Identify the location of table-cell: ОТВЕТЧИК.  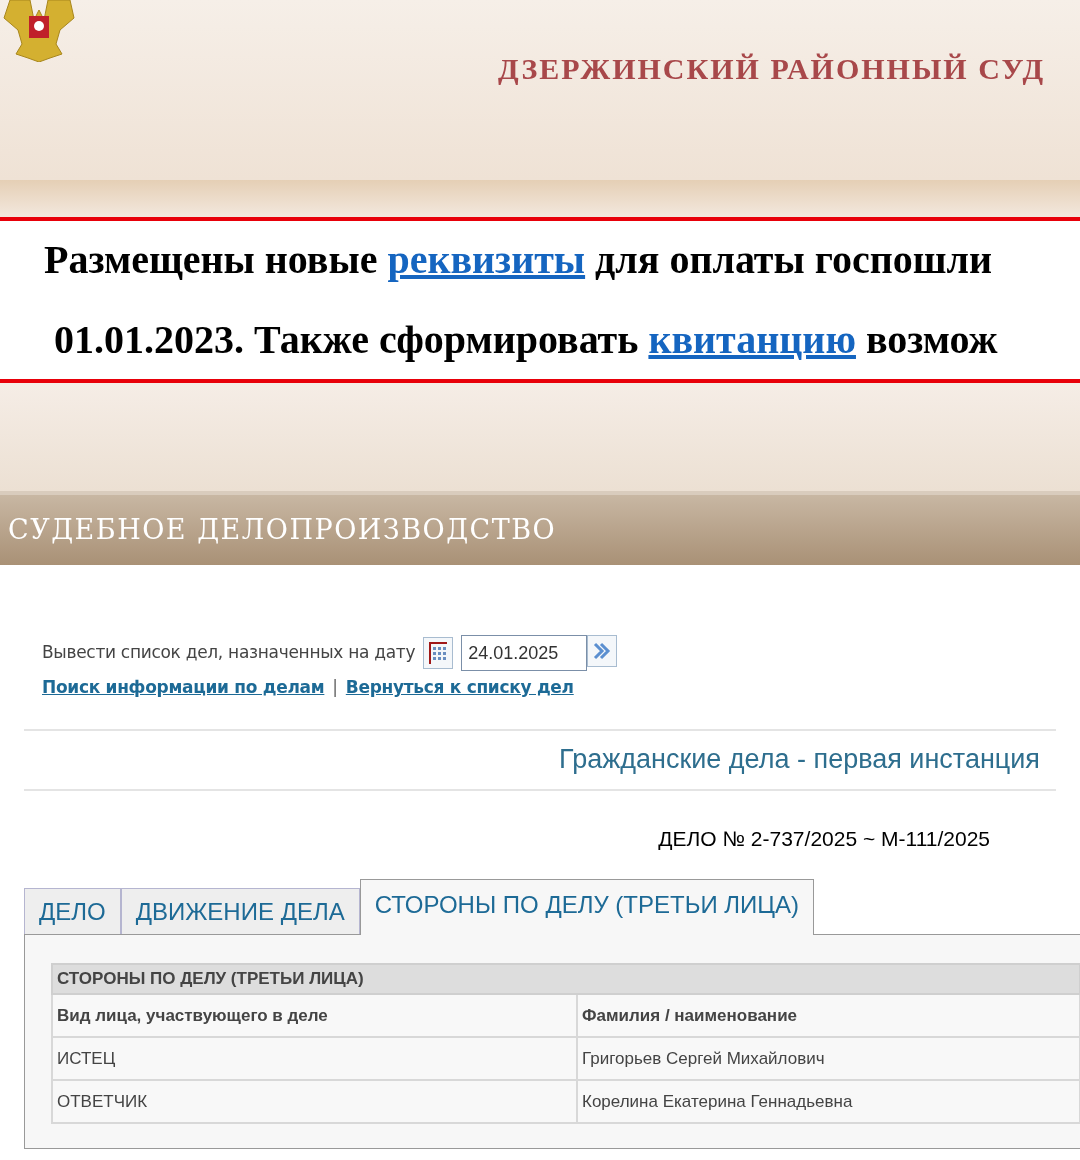
(314, 1101).